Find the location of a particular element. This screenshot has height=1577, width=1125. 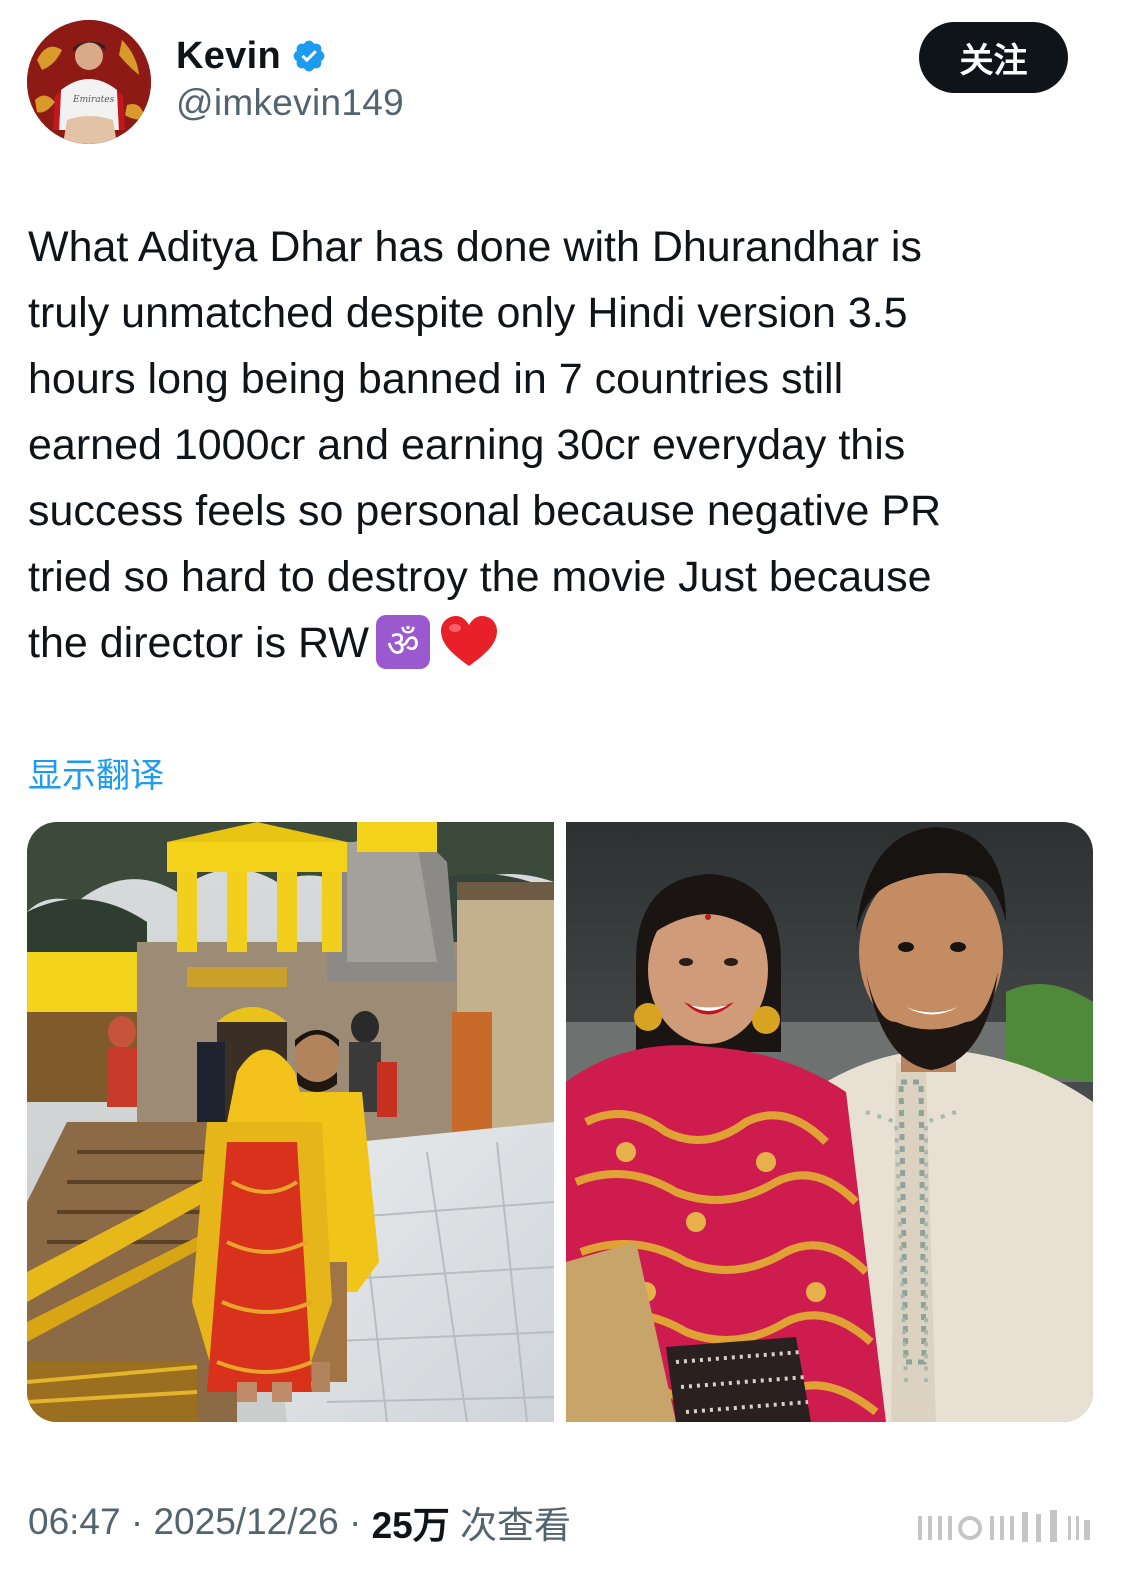

tweet-date: 2025/12/26 is located at coordinates (245, 1522).